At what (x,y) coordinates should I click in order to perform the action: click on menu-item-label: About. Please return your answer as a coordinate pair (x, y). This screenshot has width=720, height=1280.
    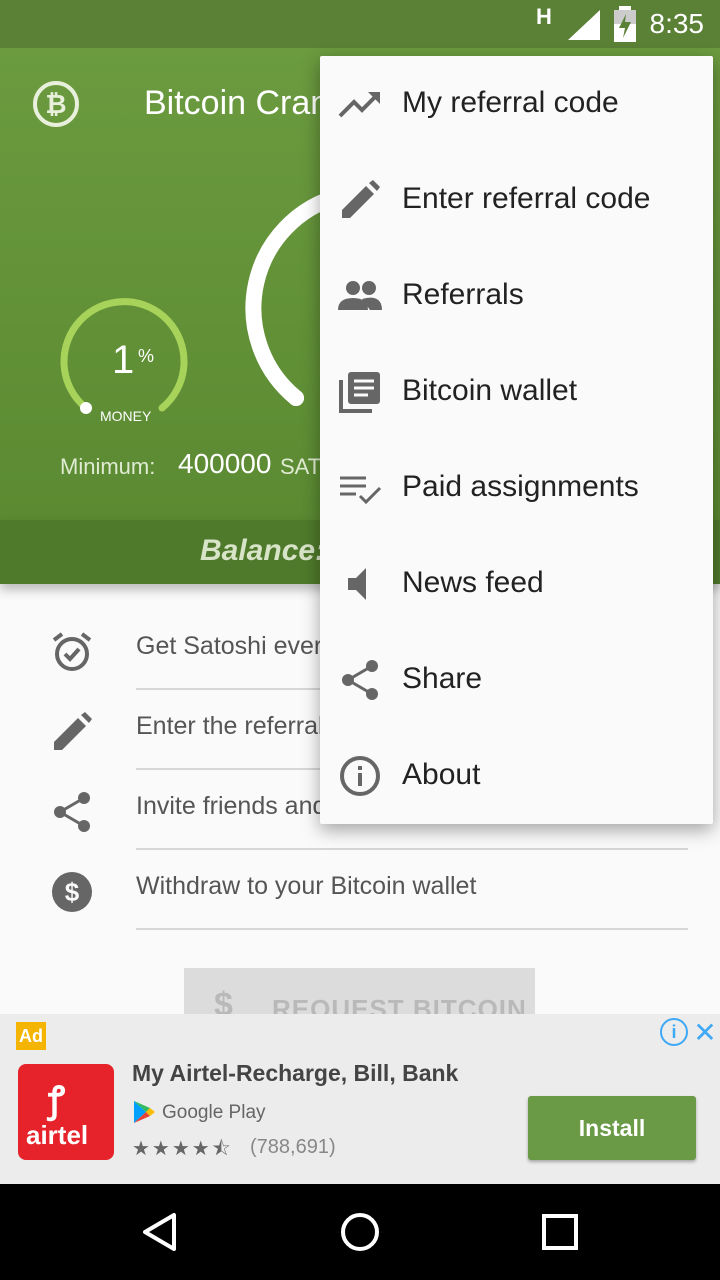
    Looking at the image, I should click on (441, 774).